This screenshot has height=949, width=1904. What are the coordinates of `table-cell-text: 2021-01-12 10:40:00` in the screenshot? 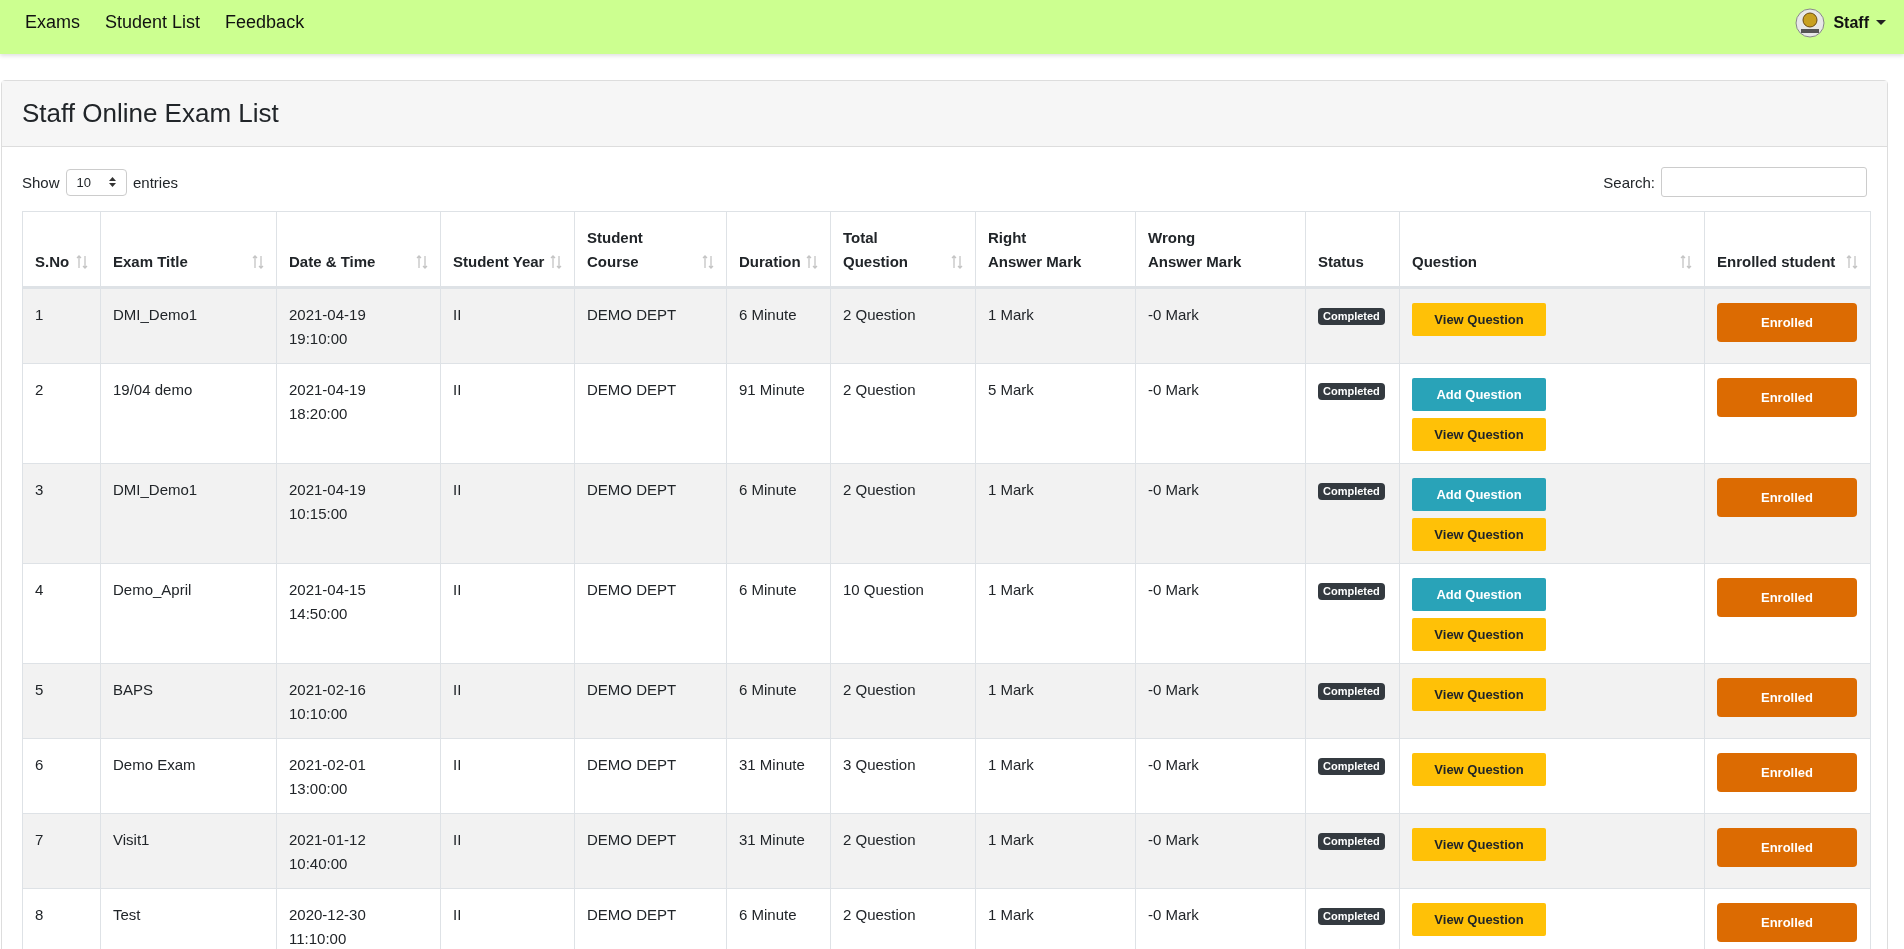 It's located at (328, 852).